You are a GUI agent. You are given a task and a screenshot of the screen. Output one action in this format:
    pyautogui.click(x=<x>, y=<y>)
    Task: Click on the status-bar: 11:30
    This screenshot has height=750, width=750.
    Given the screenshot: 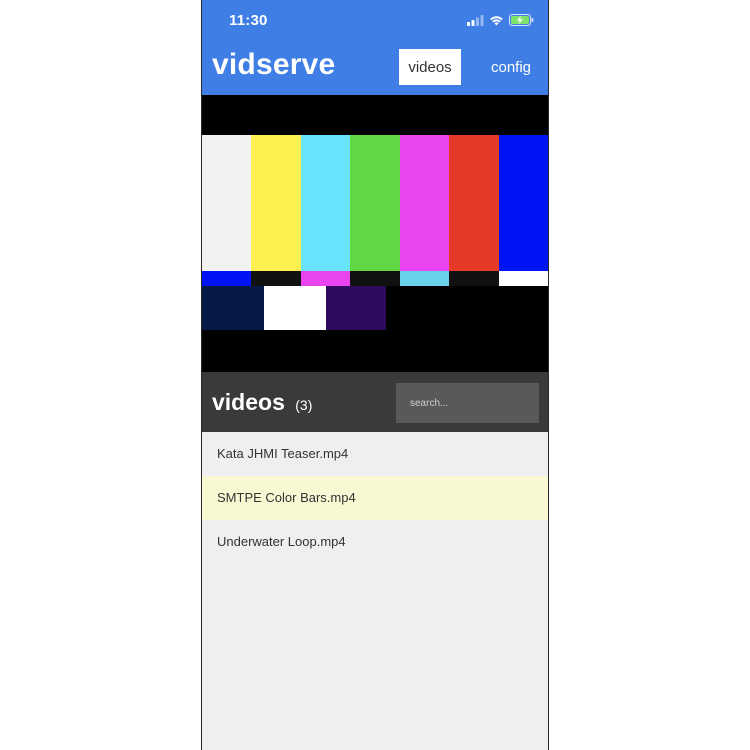 What is the action you would take?
    pyautogui.click(x=375, y=20)
    